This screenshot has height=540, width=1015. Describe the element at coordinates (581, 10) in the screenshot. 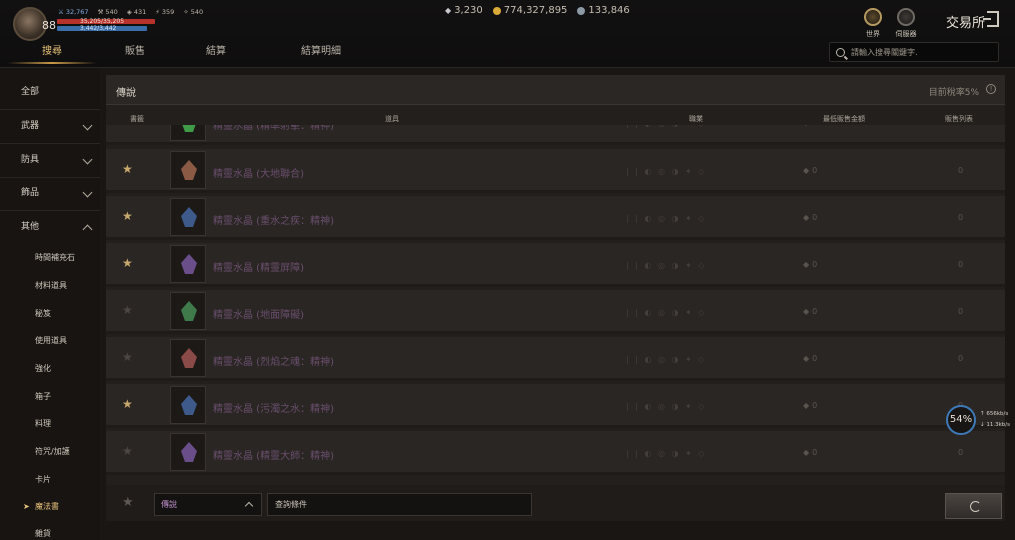

I see `silver-coin-icon` at that location.